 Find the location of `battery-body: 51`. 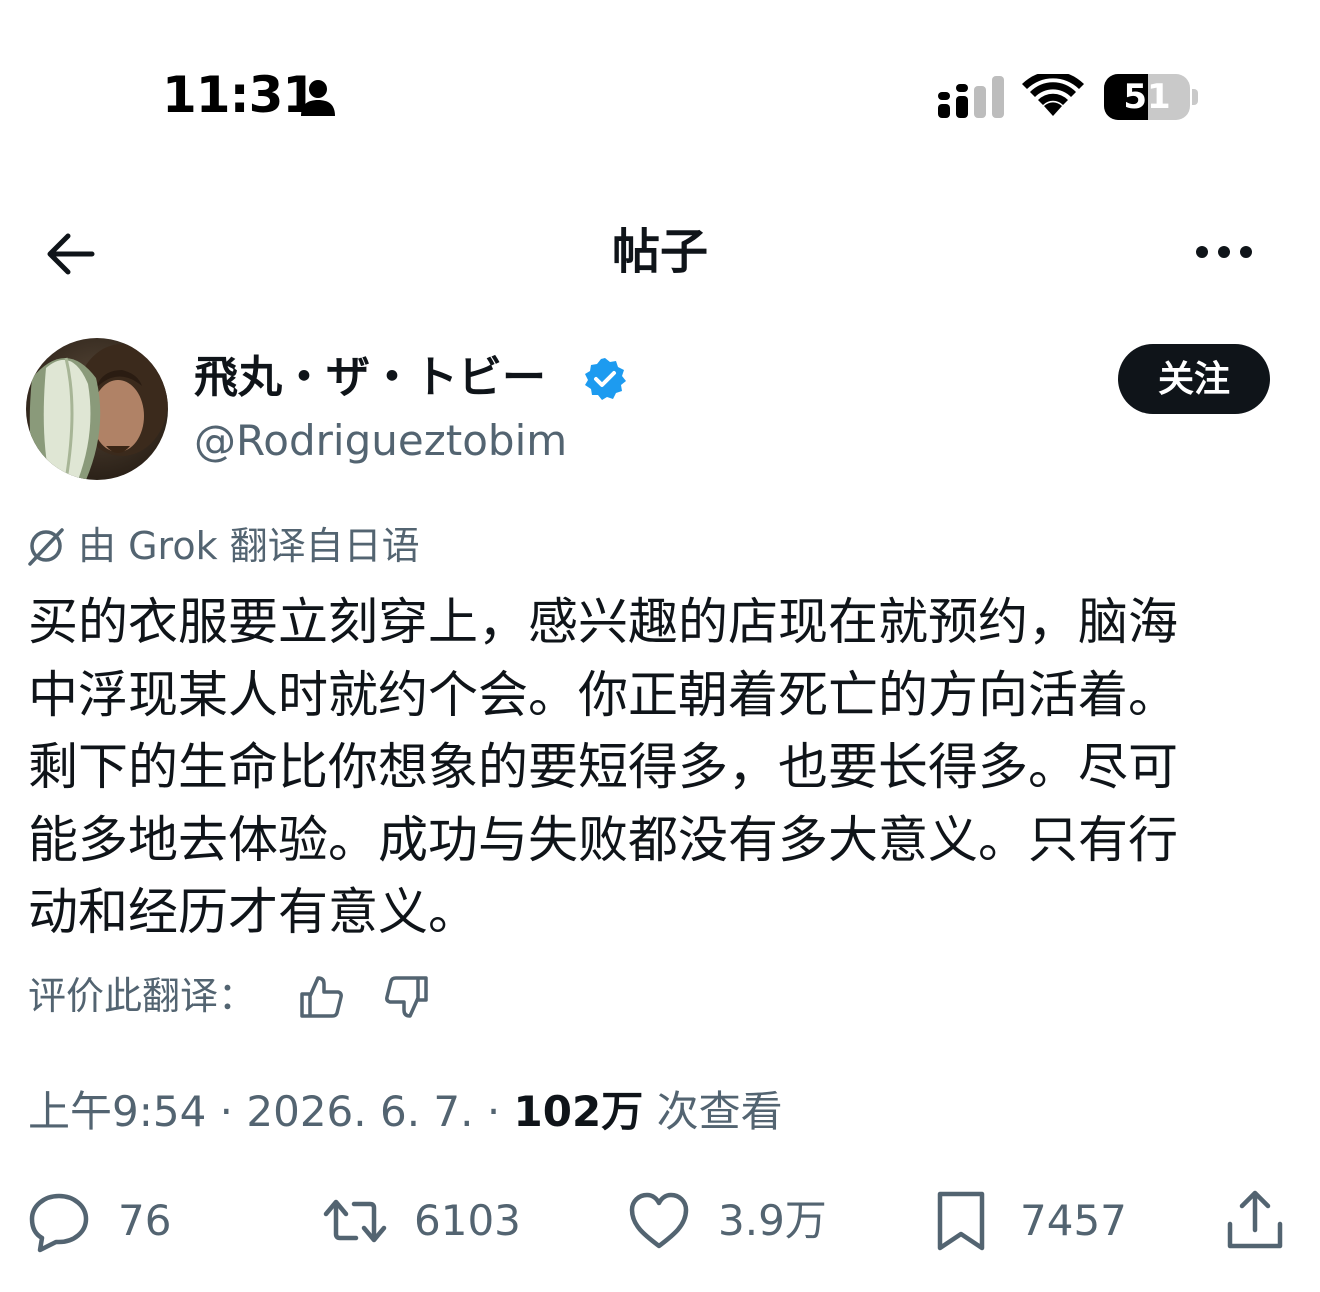

battery-body: 51 is located at coordinates (1147, 97).